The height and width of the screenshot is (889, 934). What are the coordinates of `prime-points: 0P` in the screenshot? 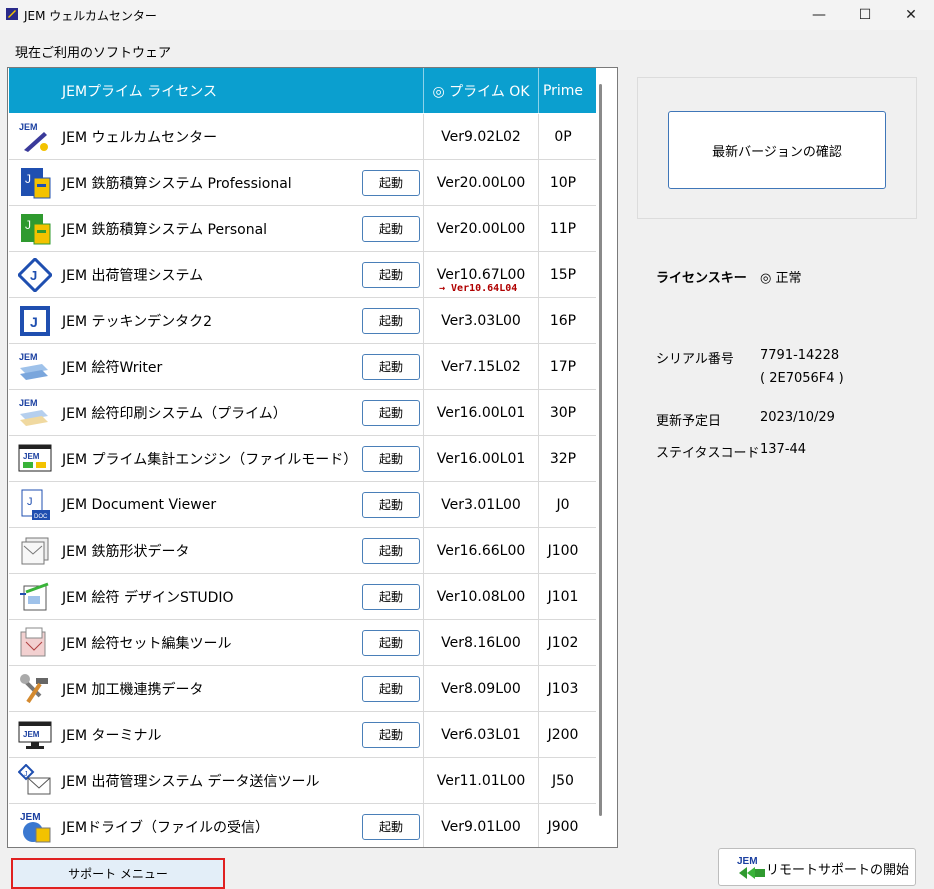 It's located at (562, 136).